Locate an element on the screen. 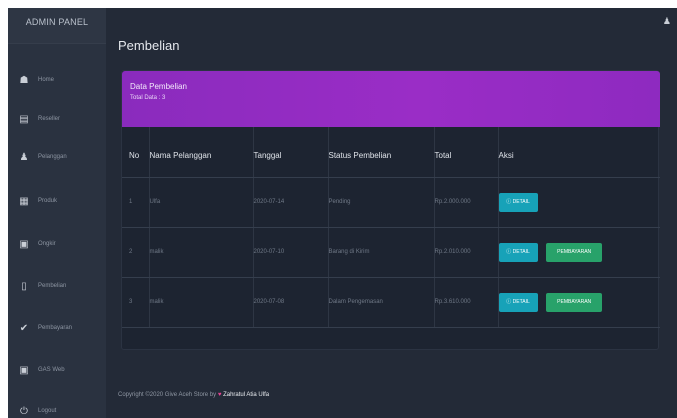 The image size is (677, 418). col-header-aksi: Aksi is located at coordinates (579, 152).